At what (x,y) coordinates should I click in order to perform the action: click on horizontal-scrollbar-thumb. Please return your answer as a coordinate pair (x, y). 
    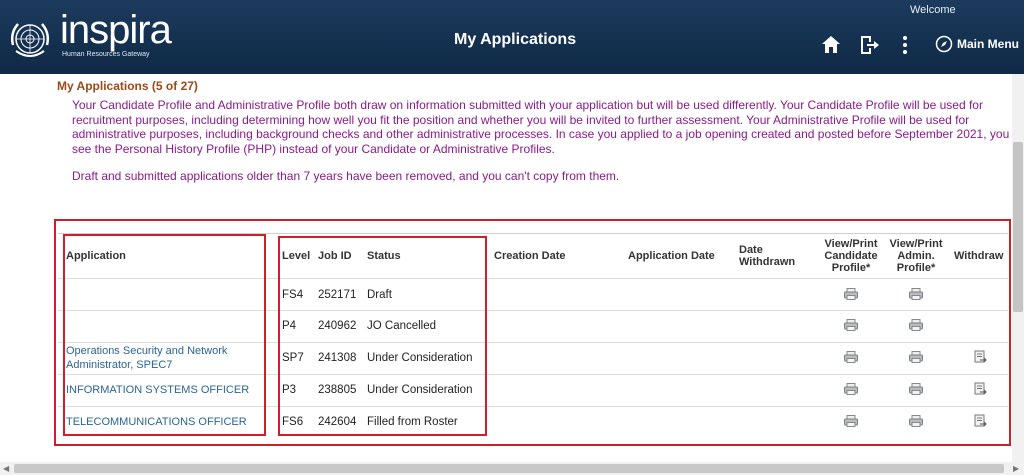
    Looking at the image, I should click on (509, 468).